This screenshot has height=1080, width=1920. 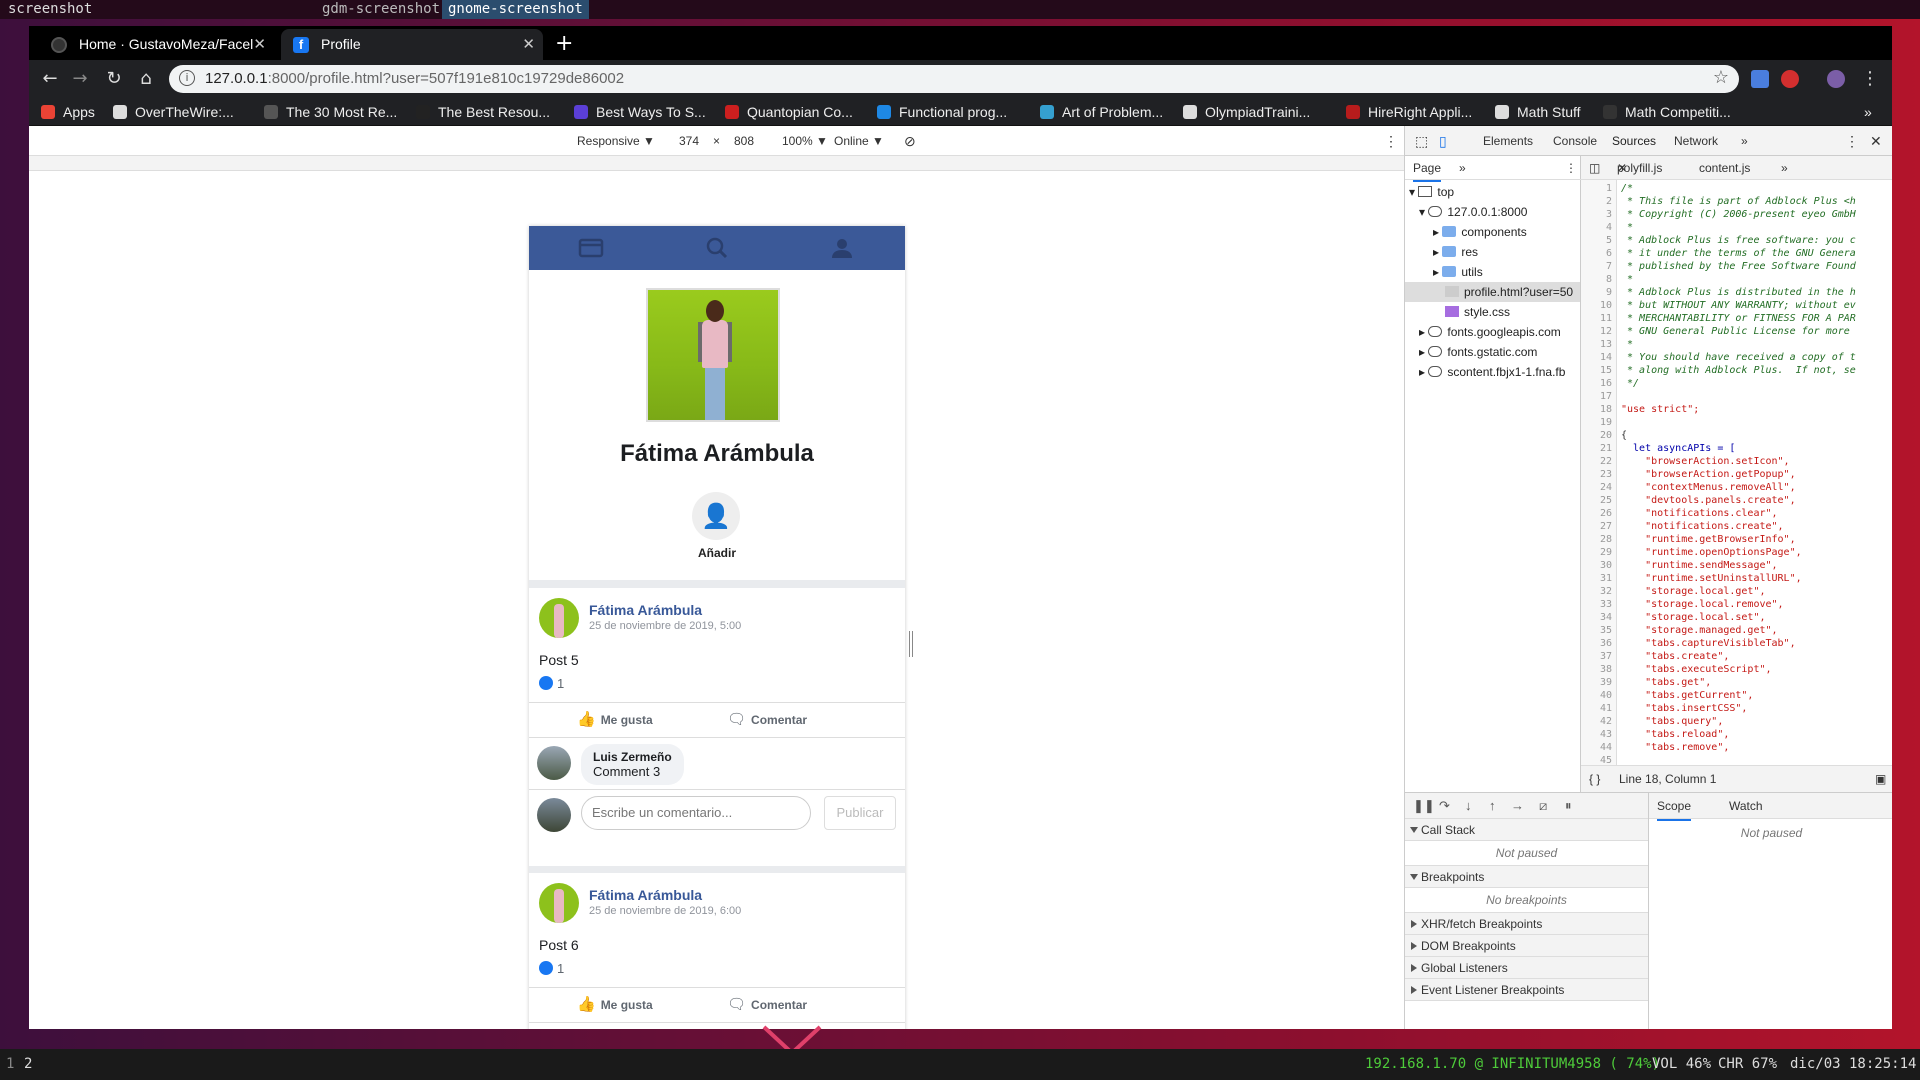 What do you see at coordinates (50, 9) in the screenshot?
I see `launcher-prompt: screenshot` at bounding box center [50, 9].